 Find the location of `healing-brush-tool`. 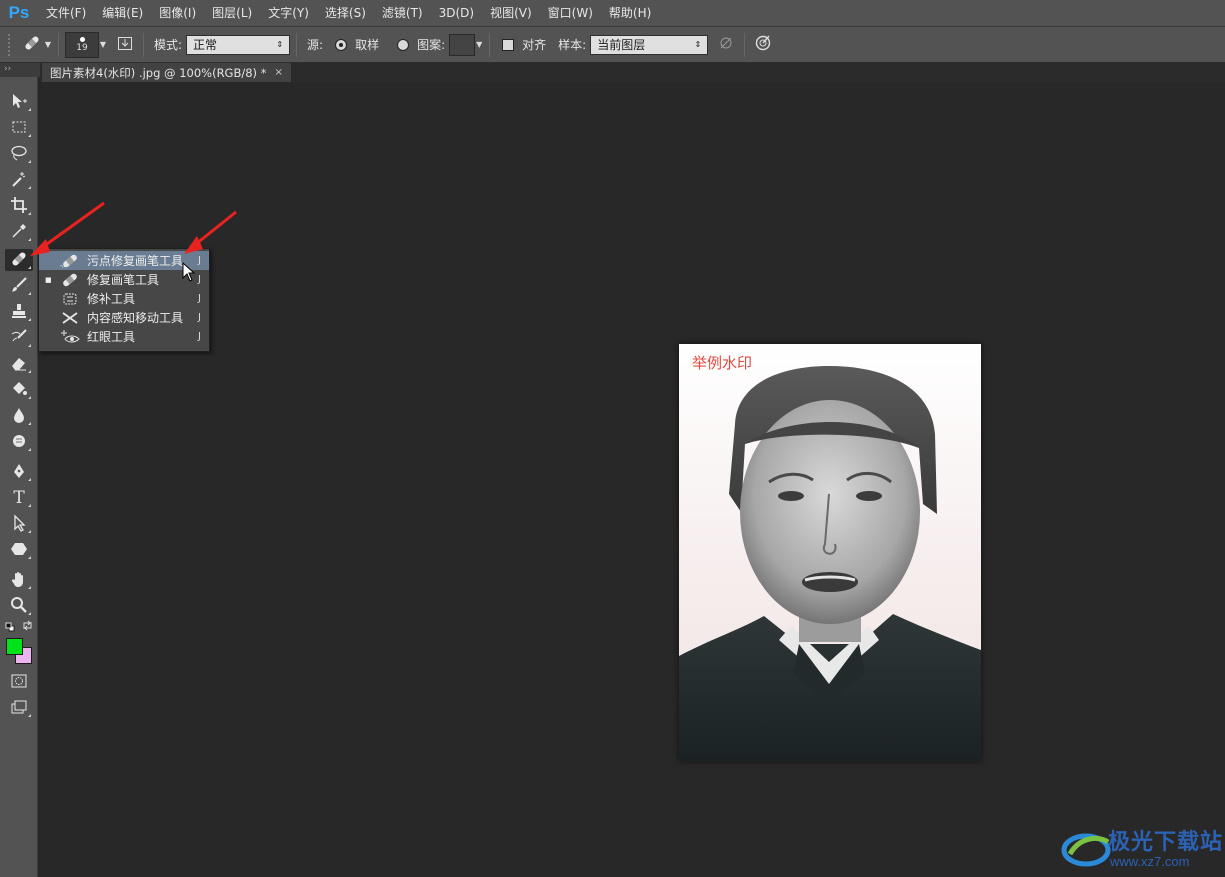

healing-brush-tool is located at coordinates (19, 260).